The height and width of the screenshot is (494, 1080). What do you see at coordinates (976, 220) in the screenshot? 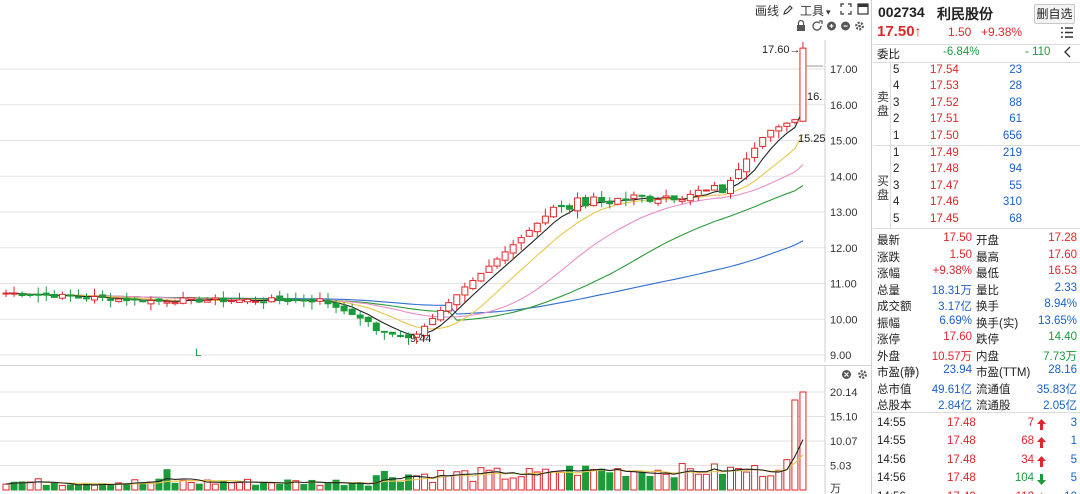
I see `bid-row: 5 17.45 68` at bounding box center [976, 220].